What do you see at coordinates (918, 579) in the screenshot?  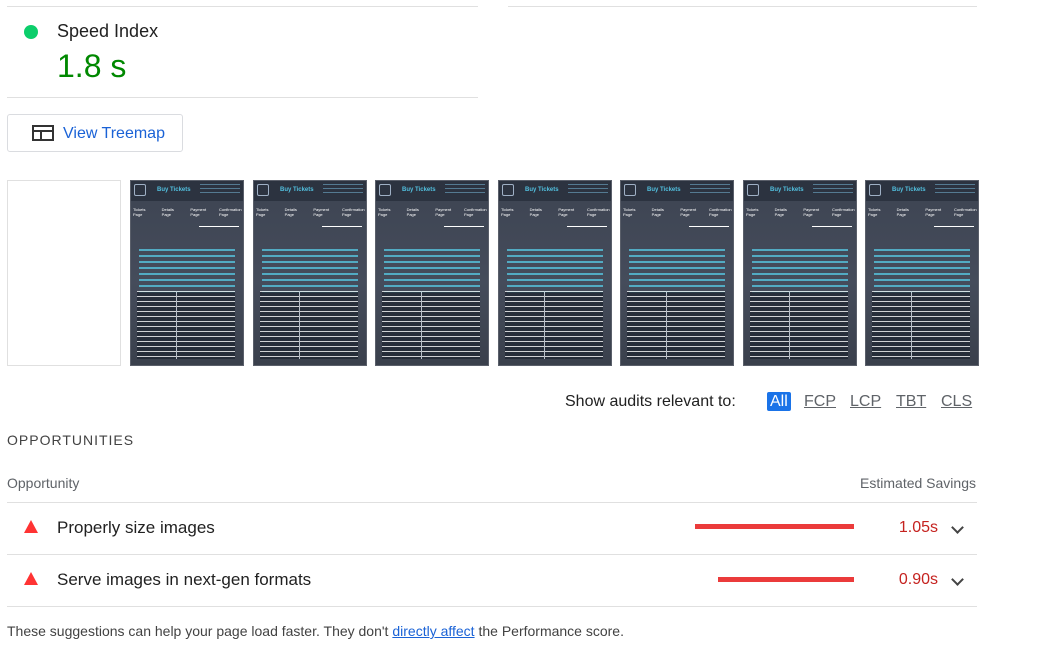 I see `savings-value: 0.90s` at bounding box center [918, 579].